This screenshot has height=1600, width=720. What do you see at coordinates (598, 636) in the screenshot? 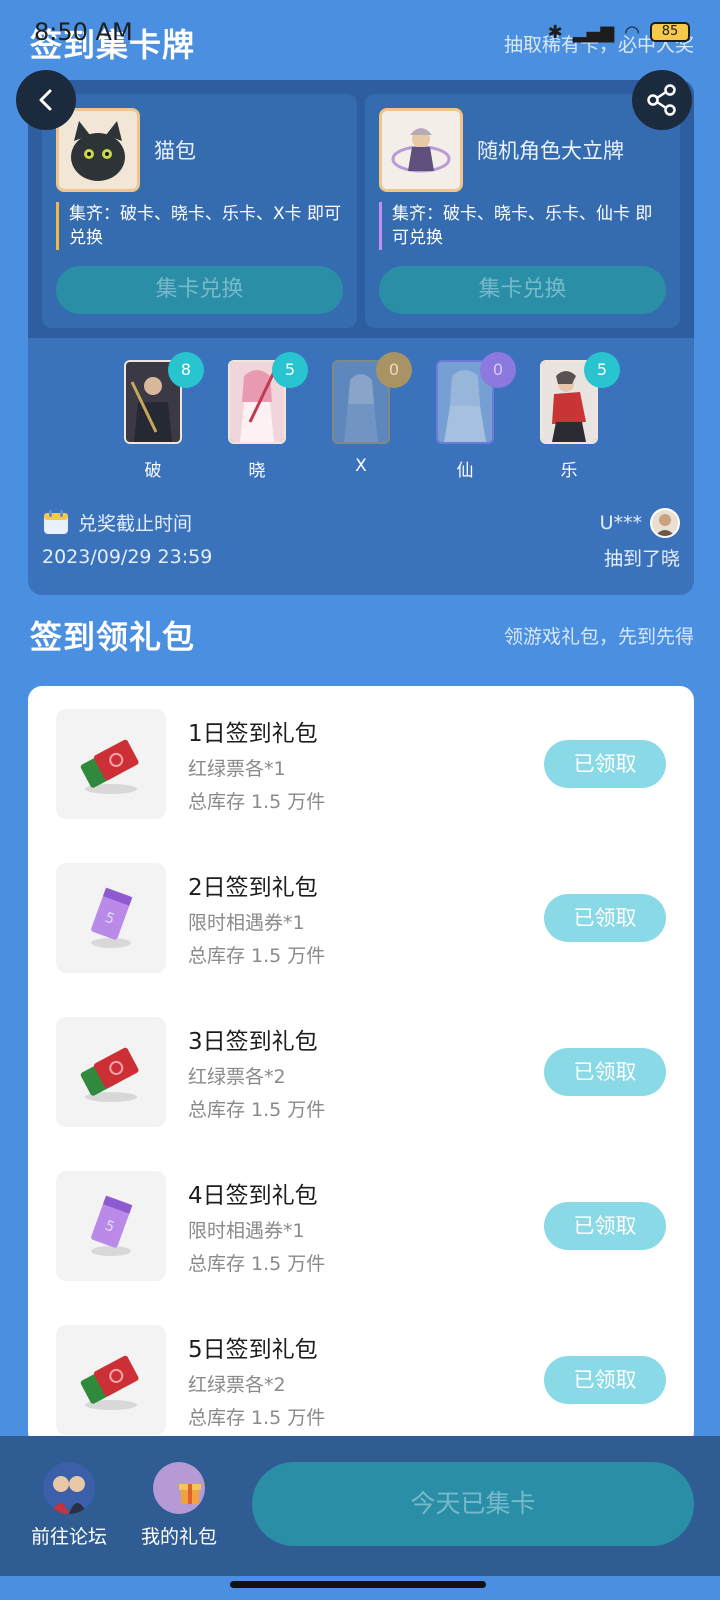
I see `gift-section-subtitle: 领游戏礼包，先到先得` at bounding box center [598, 636].